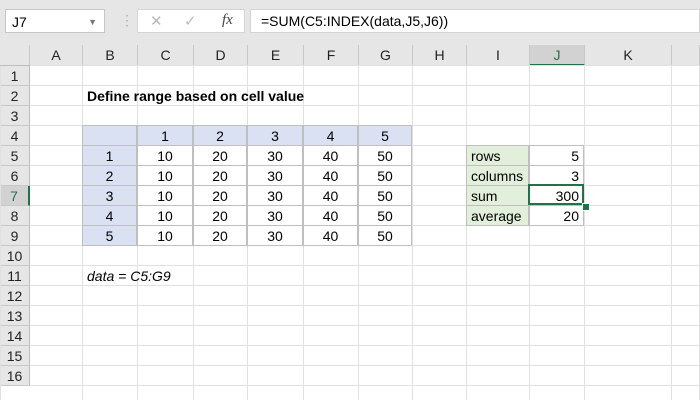 The width and height of the screenshot is (700, 400). Describe the element at coordinates (15, 356) in the screenshot. I see `row-header-15: 15` at that location.